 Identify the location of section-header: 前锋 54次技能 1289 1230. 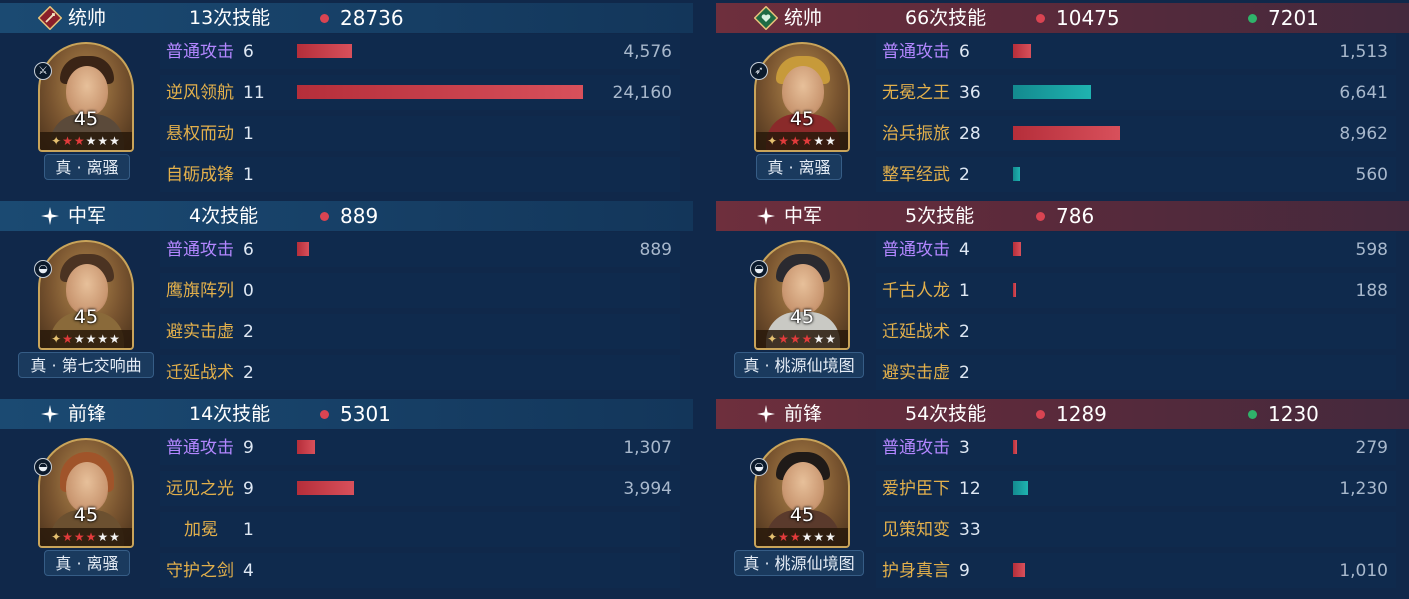
(1062, 414).